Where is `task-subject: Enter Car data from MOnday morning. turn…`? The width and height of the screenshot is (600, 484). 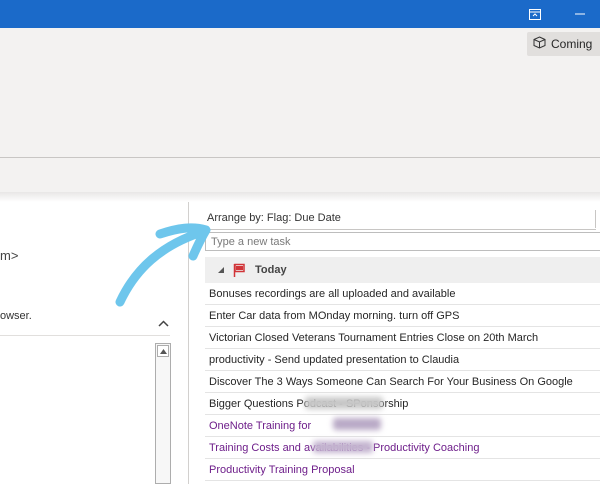
task-subject: Enter Car data from MOnday morning. turn… is located at coordinates (334, 315).